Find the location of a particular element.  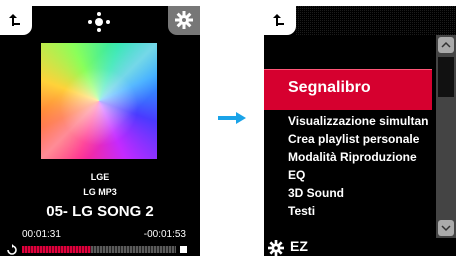

ez-label: EZ is located at coordinates (299, 246).